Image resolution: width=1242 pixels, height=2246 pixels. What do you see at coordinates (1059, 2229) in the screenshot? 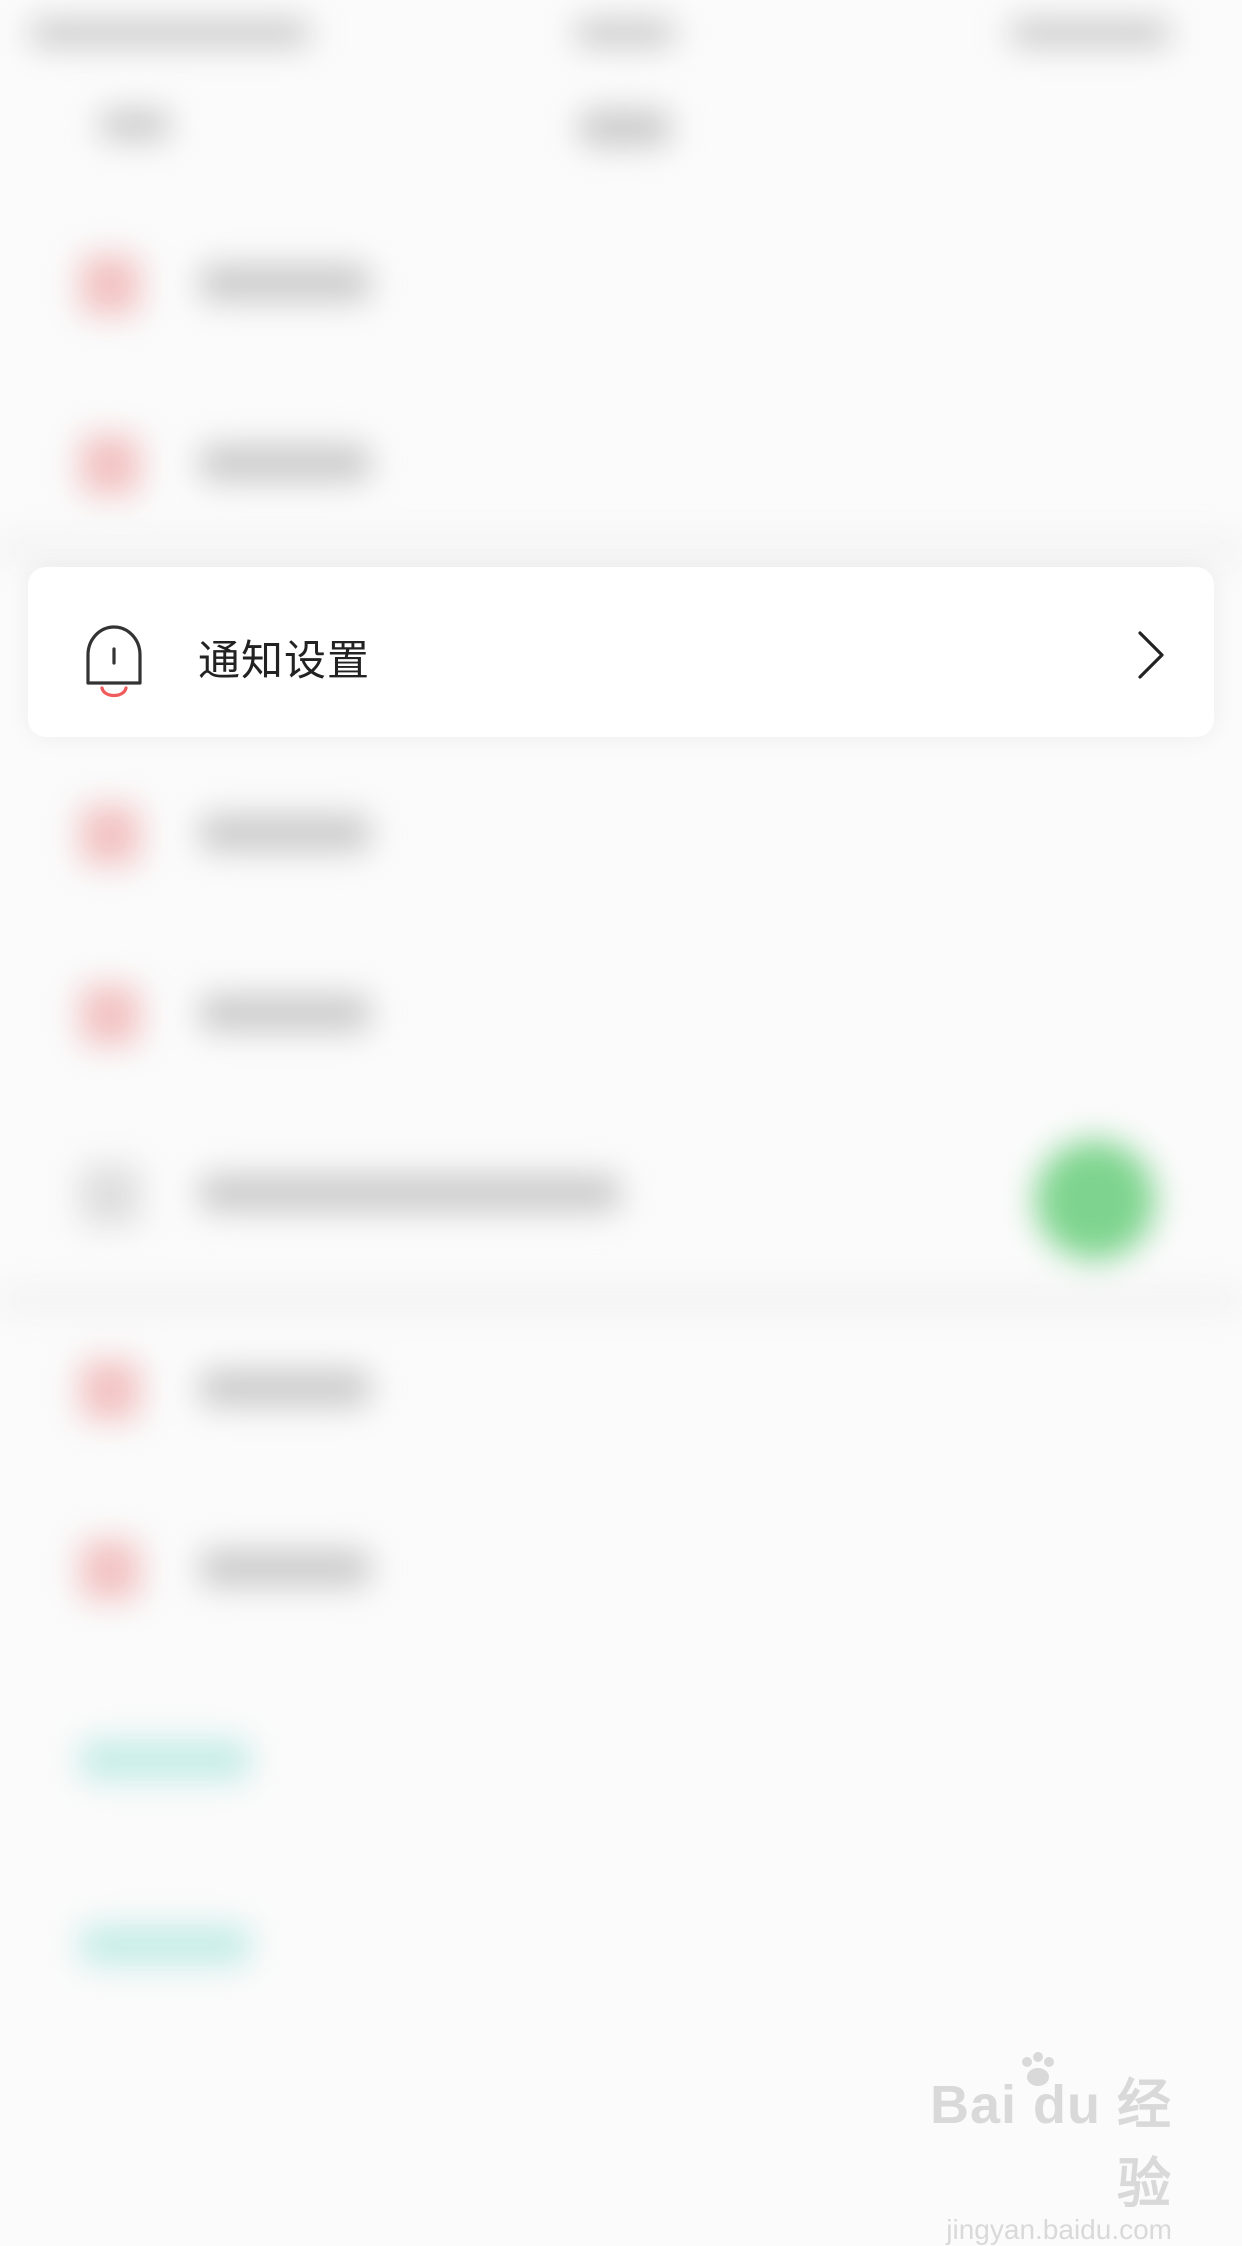
I see `watermark-url: jingyan.baidu.com` at bounding box center [1059, 2229].